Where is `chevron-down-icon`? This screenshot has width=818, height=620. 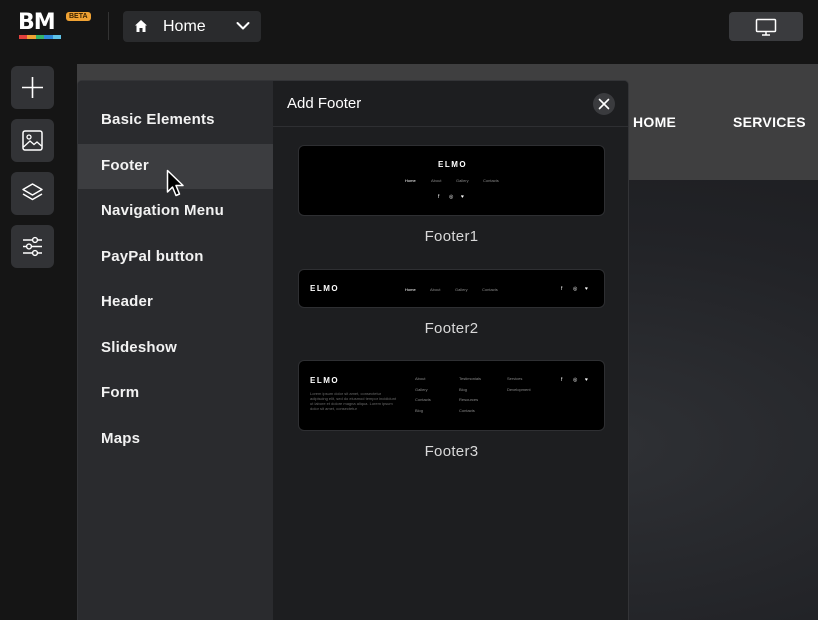
chevron-down-icon is located at coordinates (243, 26).